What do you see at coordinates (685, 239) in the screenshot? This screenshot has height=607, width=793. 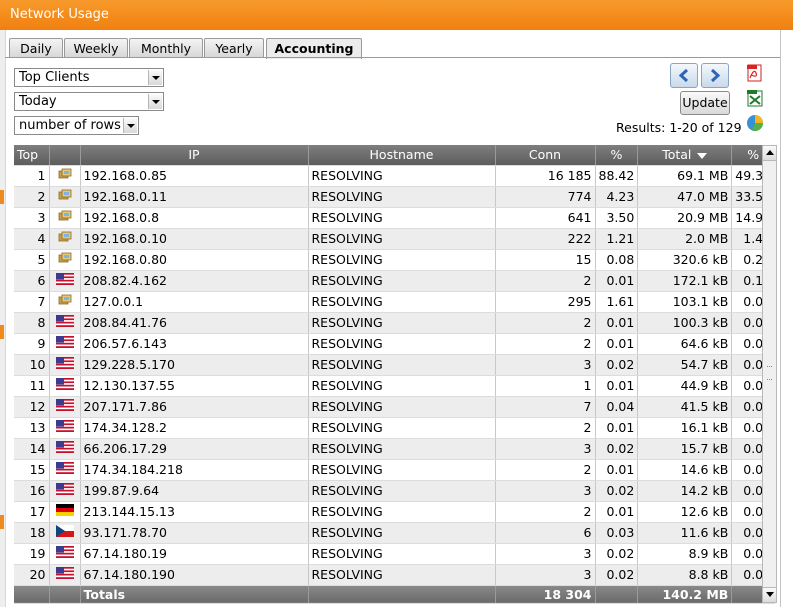 I see `total-cell: 2.0 MB` at bounding box center [685, 239].